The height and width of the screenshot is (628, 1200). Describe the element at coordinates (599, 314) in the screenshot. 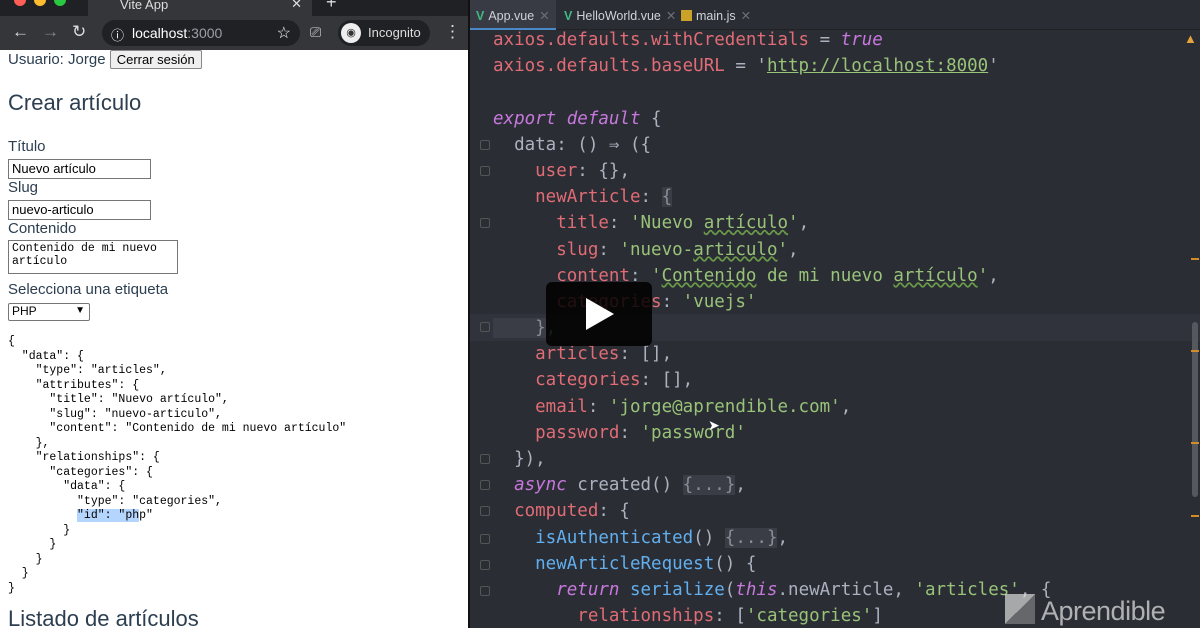

I see `play-button` at that location.